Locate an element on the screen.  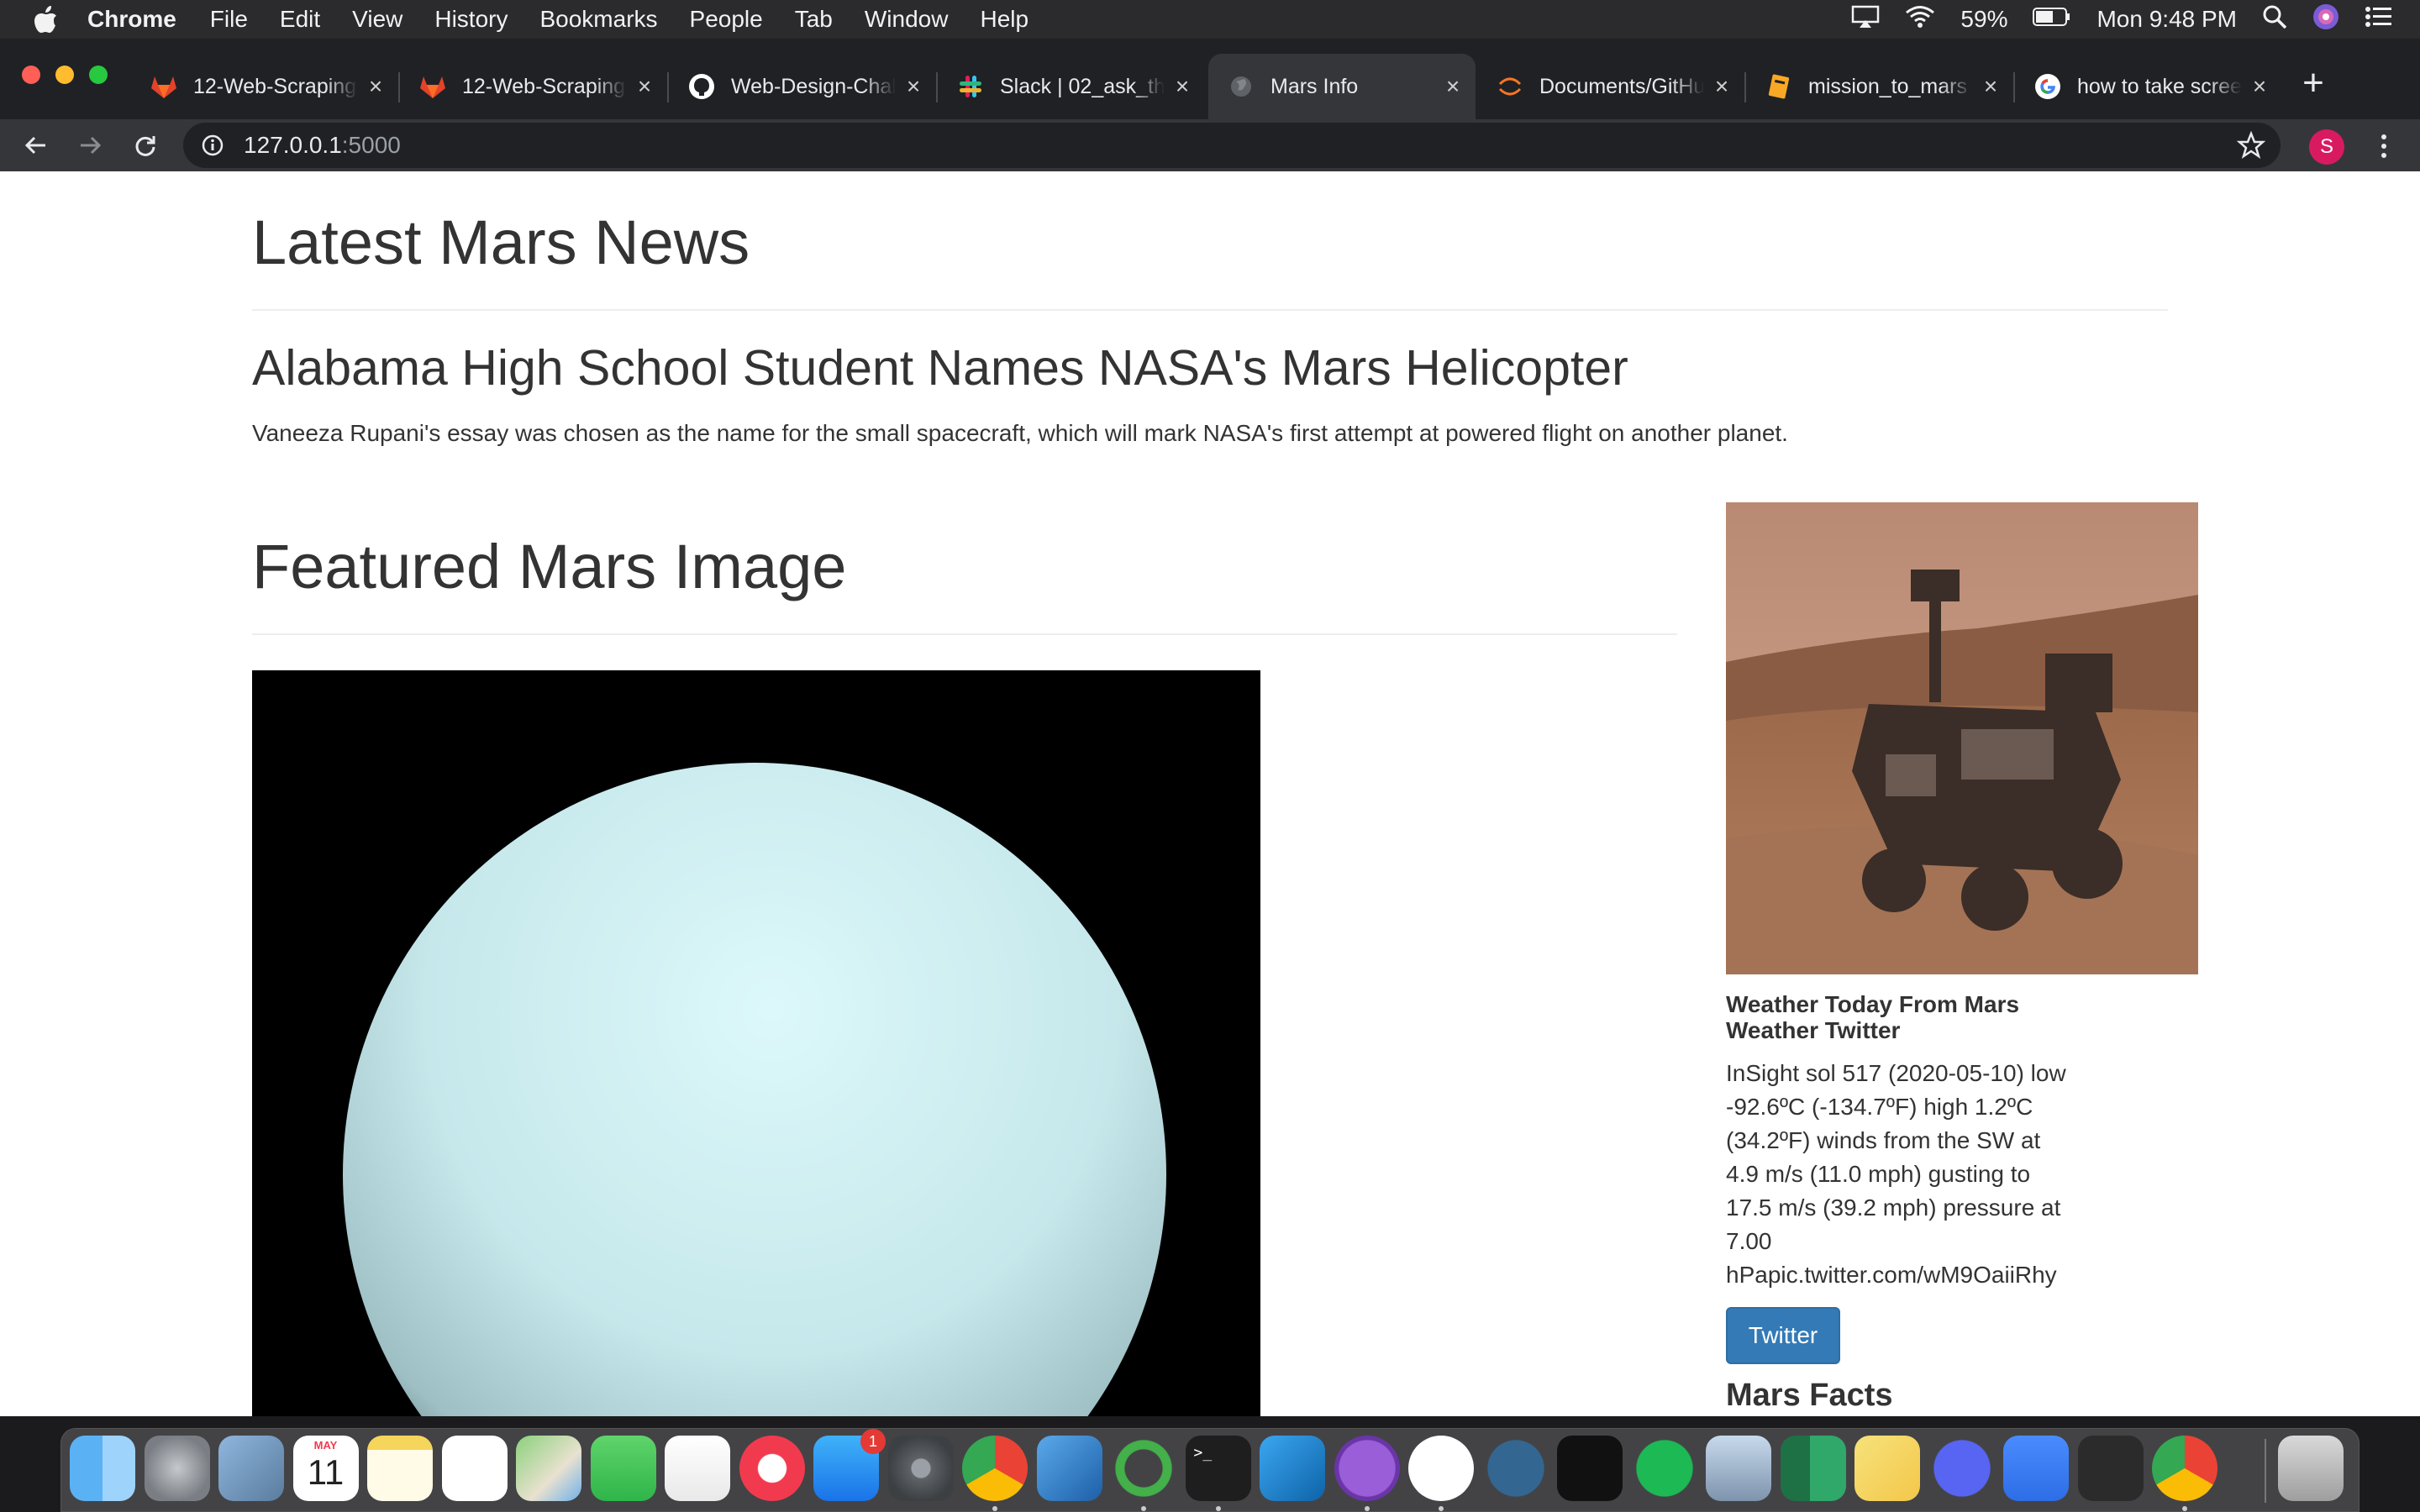
desktop-background: MAY 11 1 >_ is located at coordinates (1210, 1464).